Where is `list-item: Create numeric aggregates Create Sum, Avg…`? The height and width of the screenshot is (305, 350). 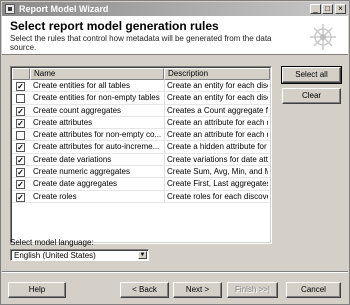
list-item: Create numeric aggregates Create Sum, Avg… is located at coordinates (141, 172).